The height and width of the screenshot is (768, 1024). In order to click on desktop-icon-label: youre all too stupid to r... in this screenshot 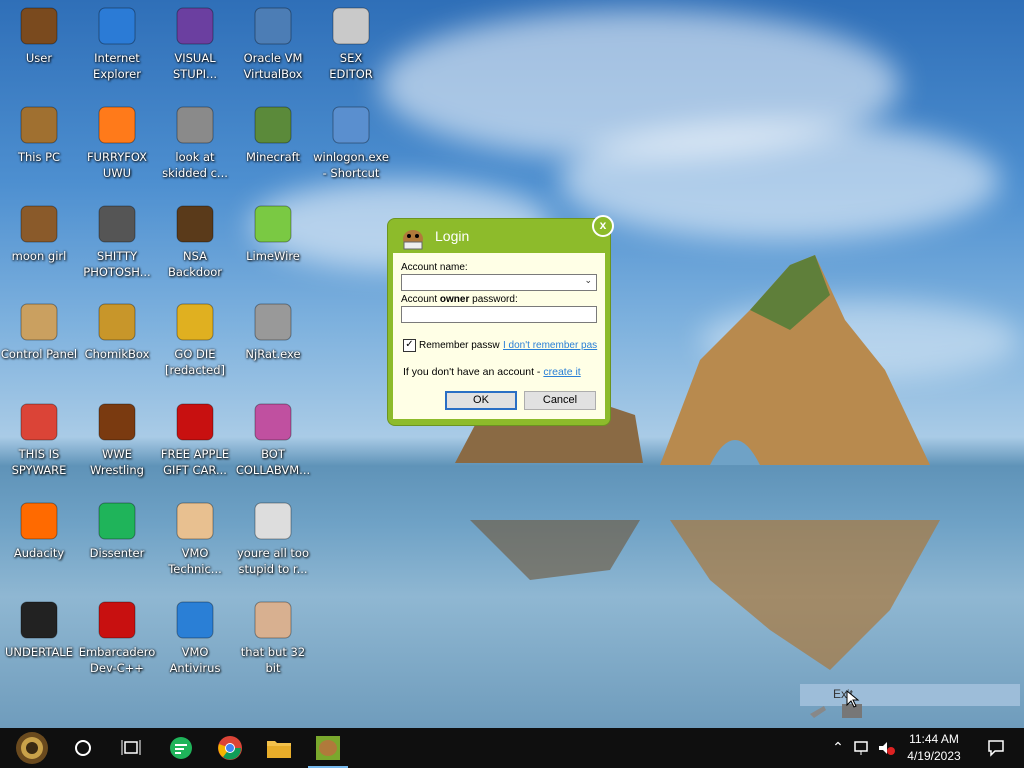, I will do `click(272, 561)`.